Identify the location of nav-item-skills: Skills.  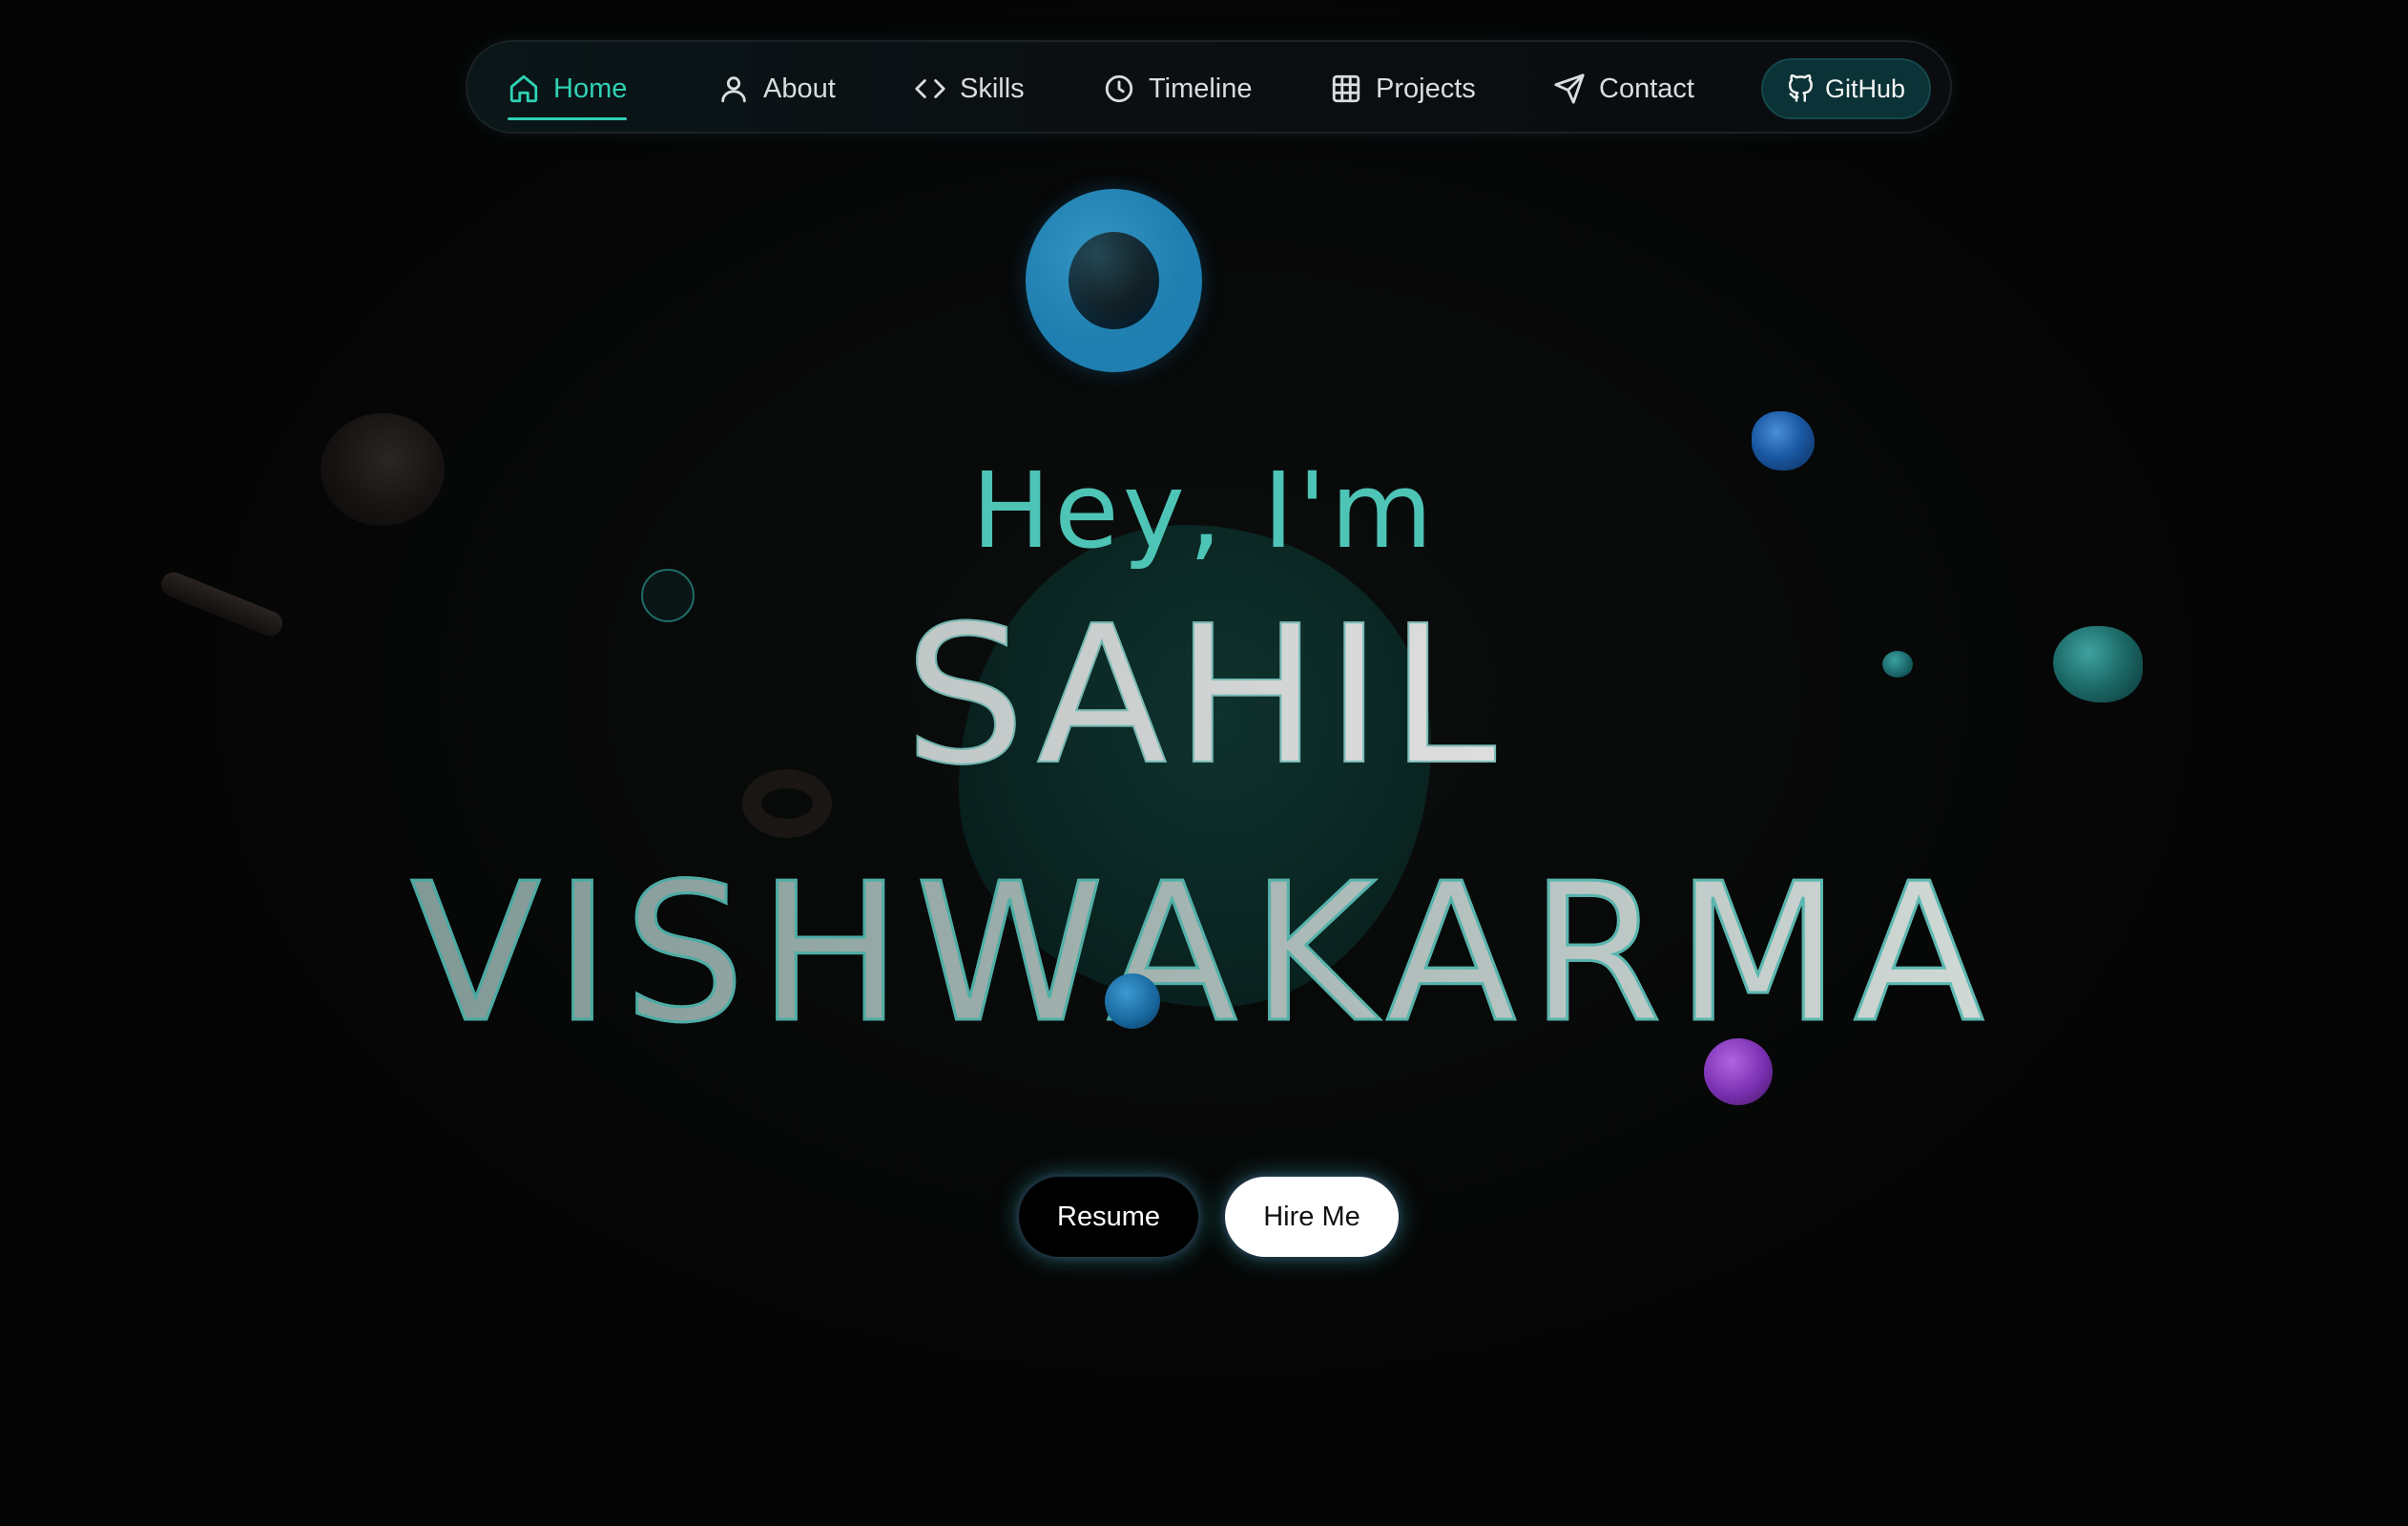
(969, 89).